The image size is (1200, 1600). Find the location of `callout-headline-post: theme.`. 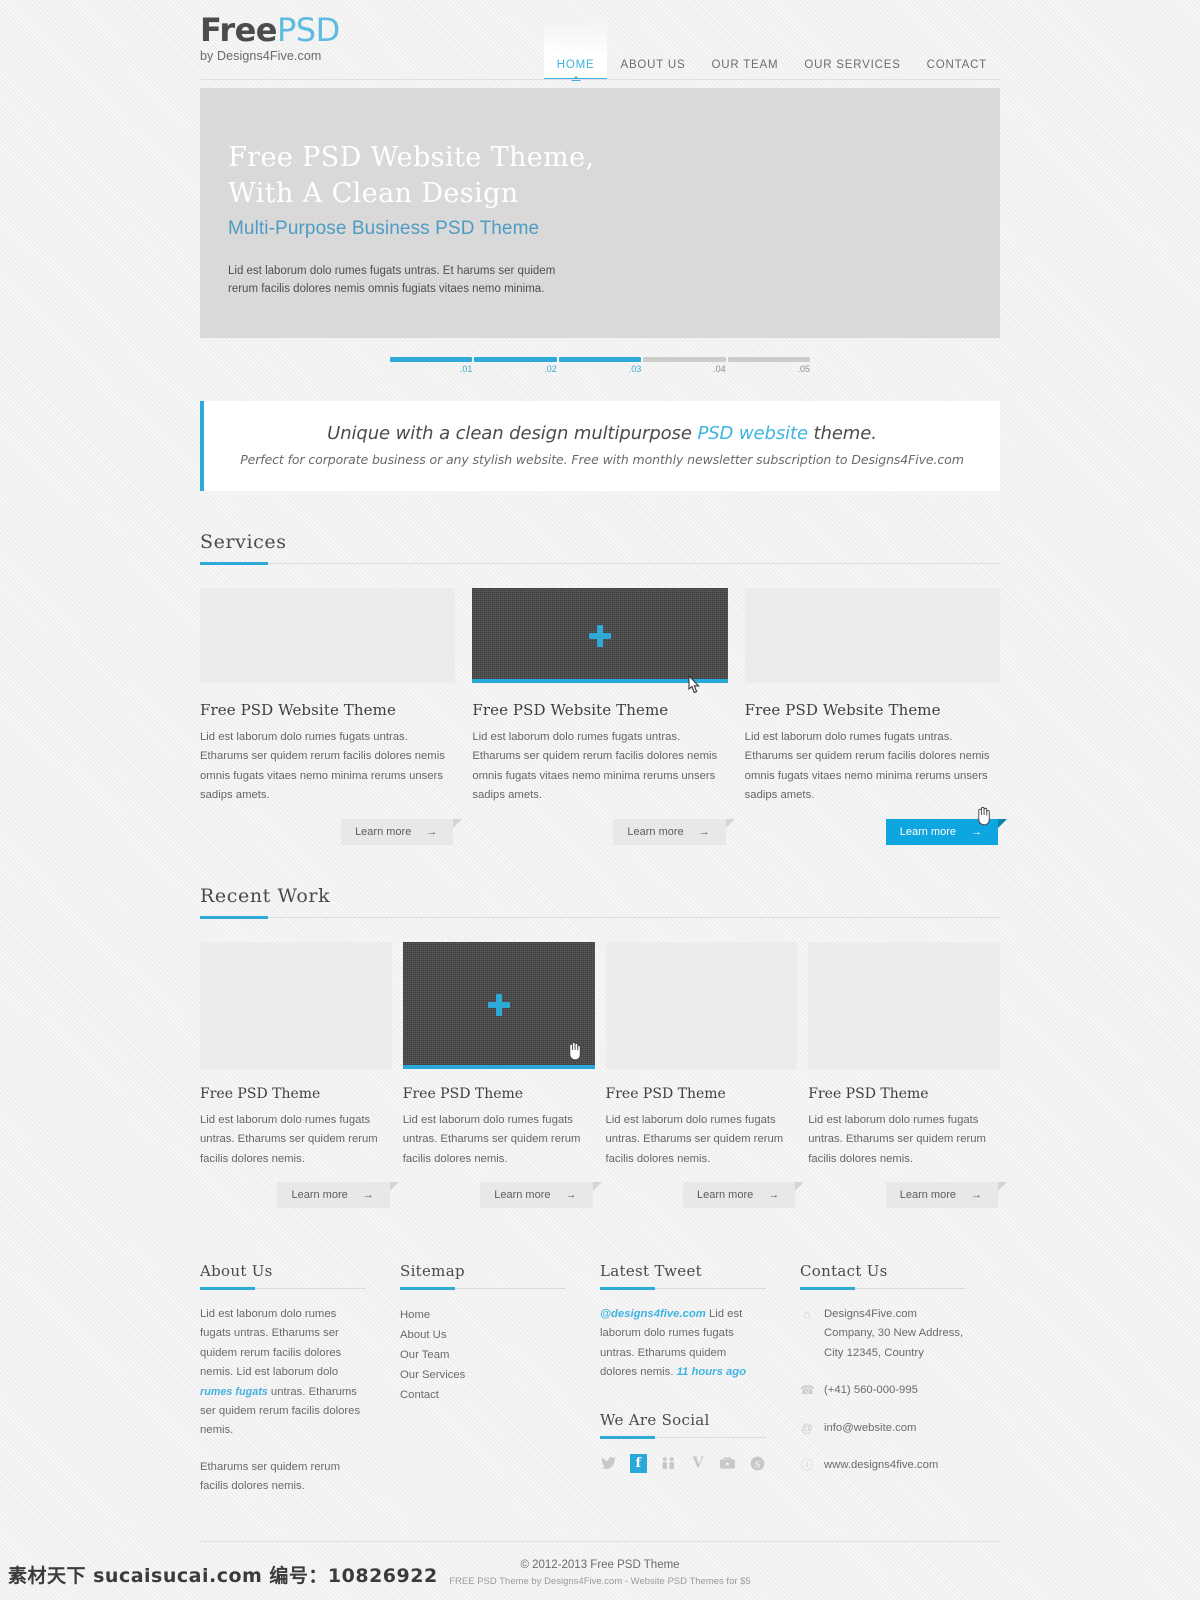

callout-headline-post: theme. is located at coordinates (842, 433).